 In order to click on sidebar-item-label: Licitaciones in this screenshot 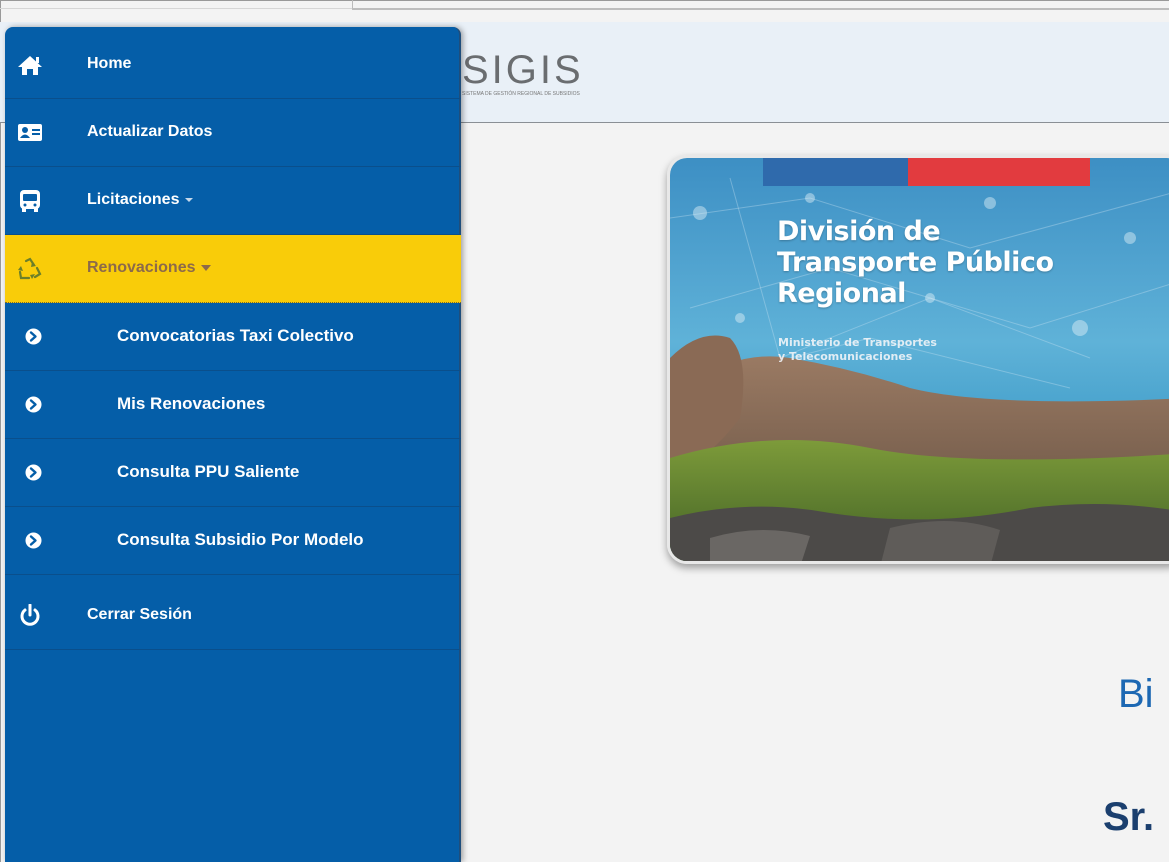, I will do `click(140, 200)`.